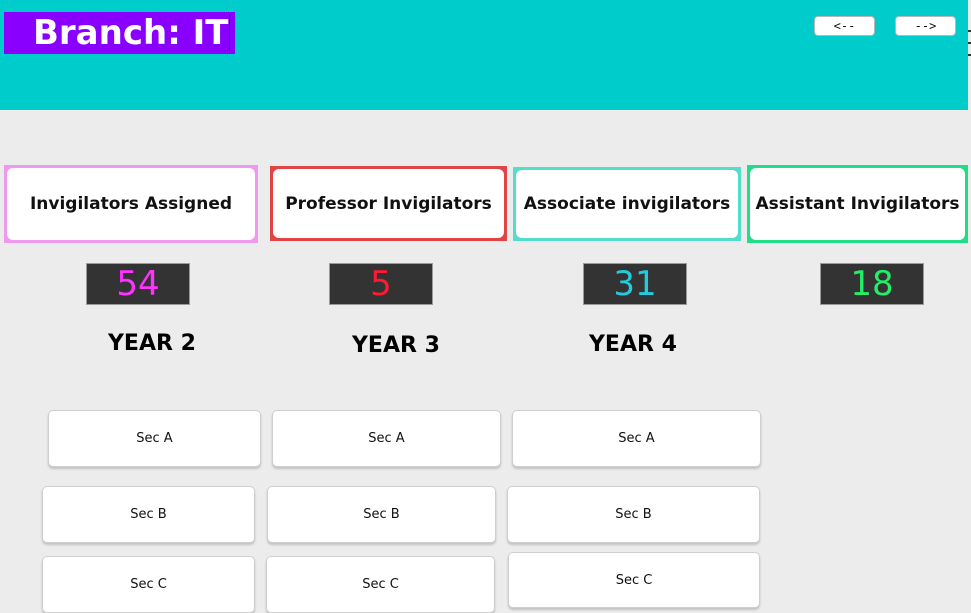 The height and width of the screenshot is (613, 971). Describe the element at coordinates (634, 580) in the screenshot. I see `year-4-sec-c-button: Sec C` at that location.